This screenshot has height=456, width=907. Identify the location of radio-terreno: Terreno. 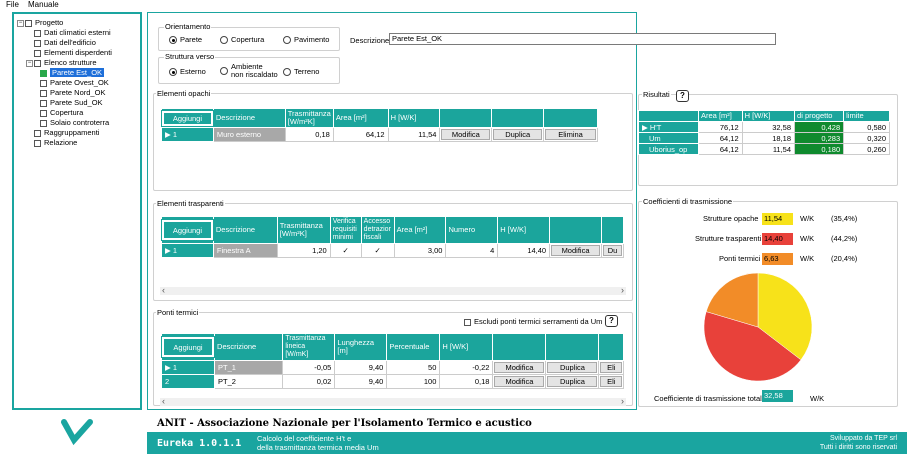
(301, 72).